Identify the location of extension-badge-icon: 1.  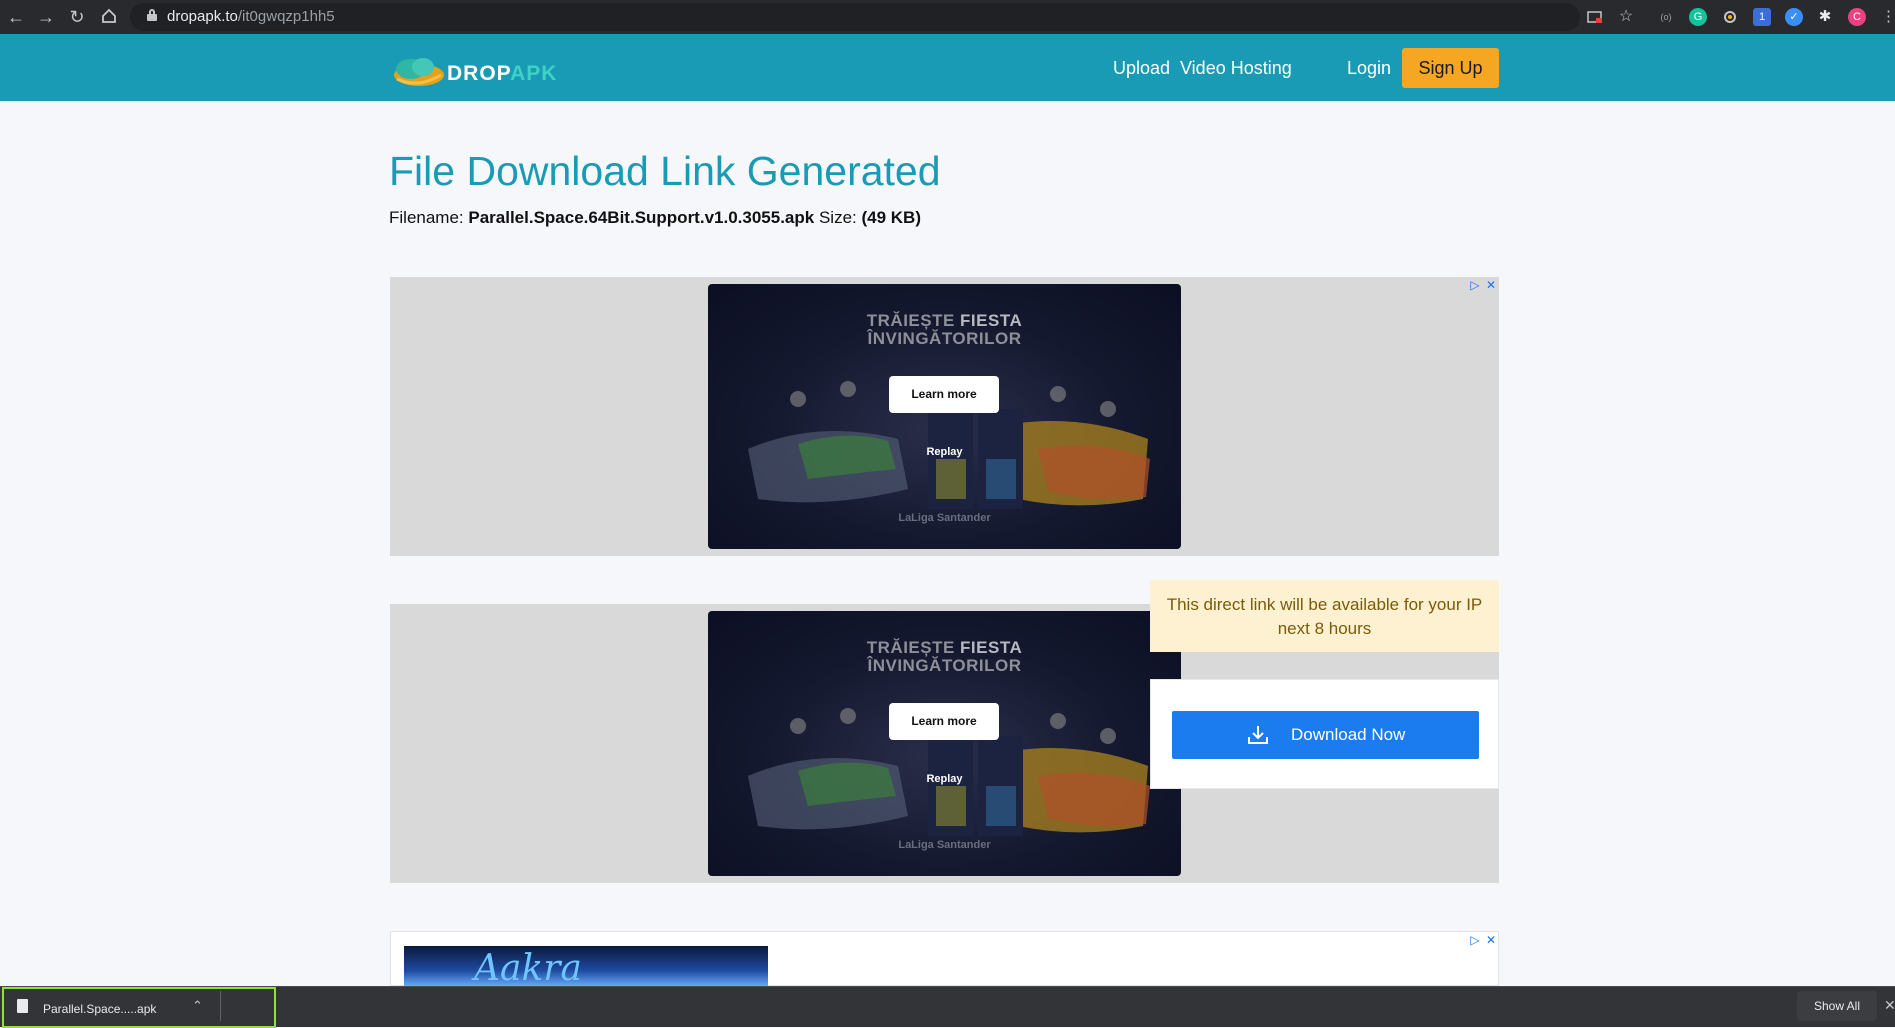
(1762, 17).